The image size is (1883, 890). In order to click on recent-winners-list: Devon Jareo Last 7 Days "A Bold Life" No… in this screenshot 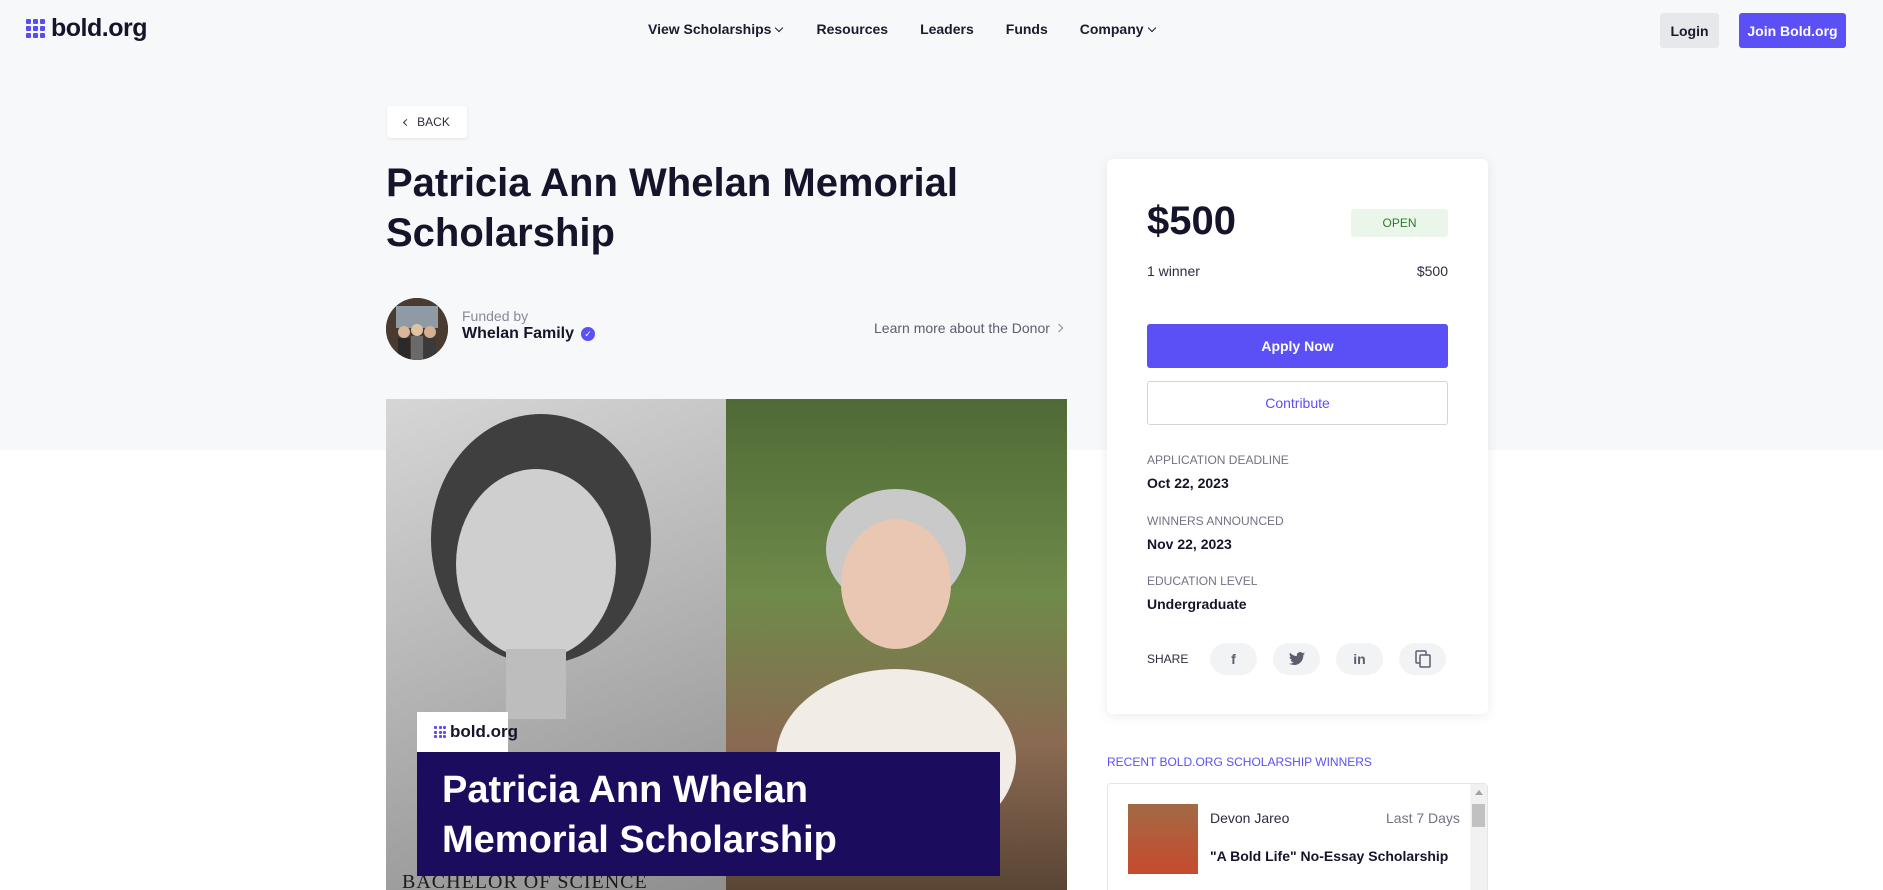, I will do `click(1297, 836)`.